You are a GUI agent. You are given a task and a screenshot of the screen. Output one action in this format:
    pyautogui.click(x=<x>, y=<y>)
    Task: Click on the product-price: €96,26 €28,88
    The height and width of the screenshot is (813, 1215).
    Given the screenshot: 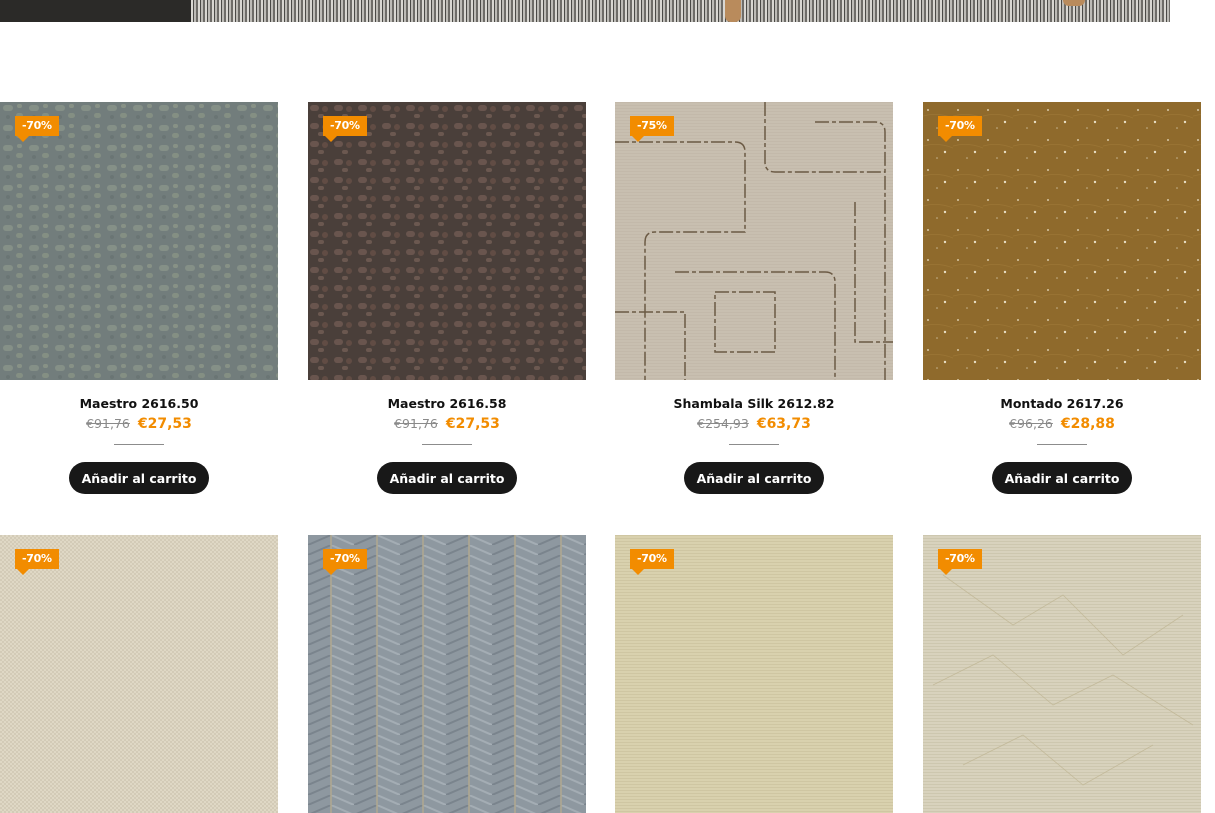 What is the action you would take?
    pyautogui.click(x=1062, y=424)
    